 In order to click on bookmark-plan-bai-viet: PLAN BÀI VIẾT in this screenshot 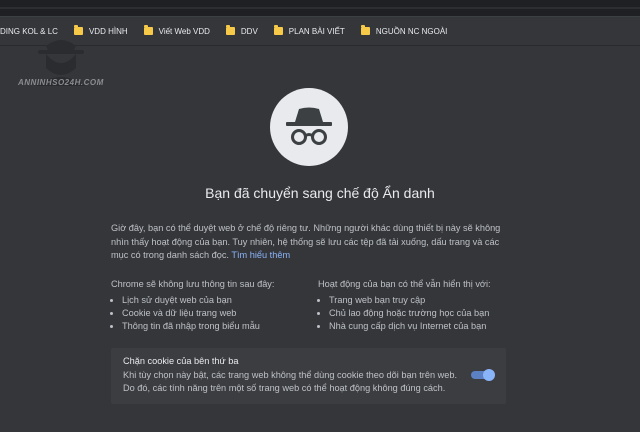, I will do `click(311, 31)`.